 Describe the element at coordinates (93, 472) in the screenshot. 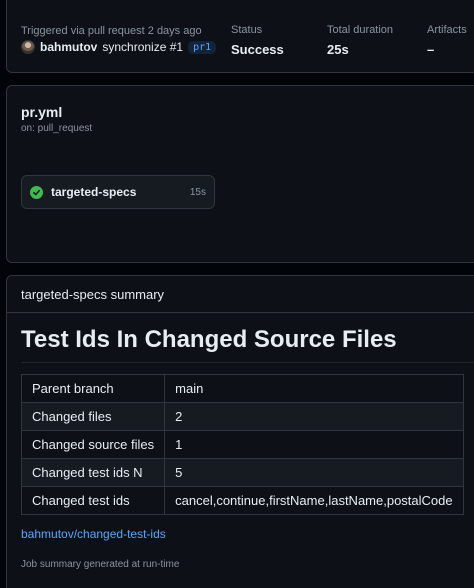

I see `table-cell-key: Changed test ids N` at that location.